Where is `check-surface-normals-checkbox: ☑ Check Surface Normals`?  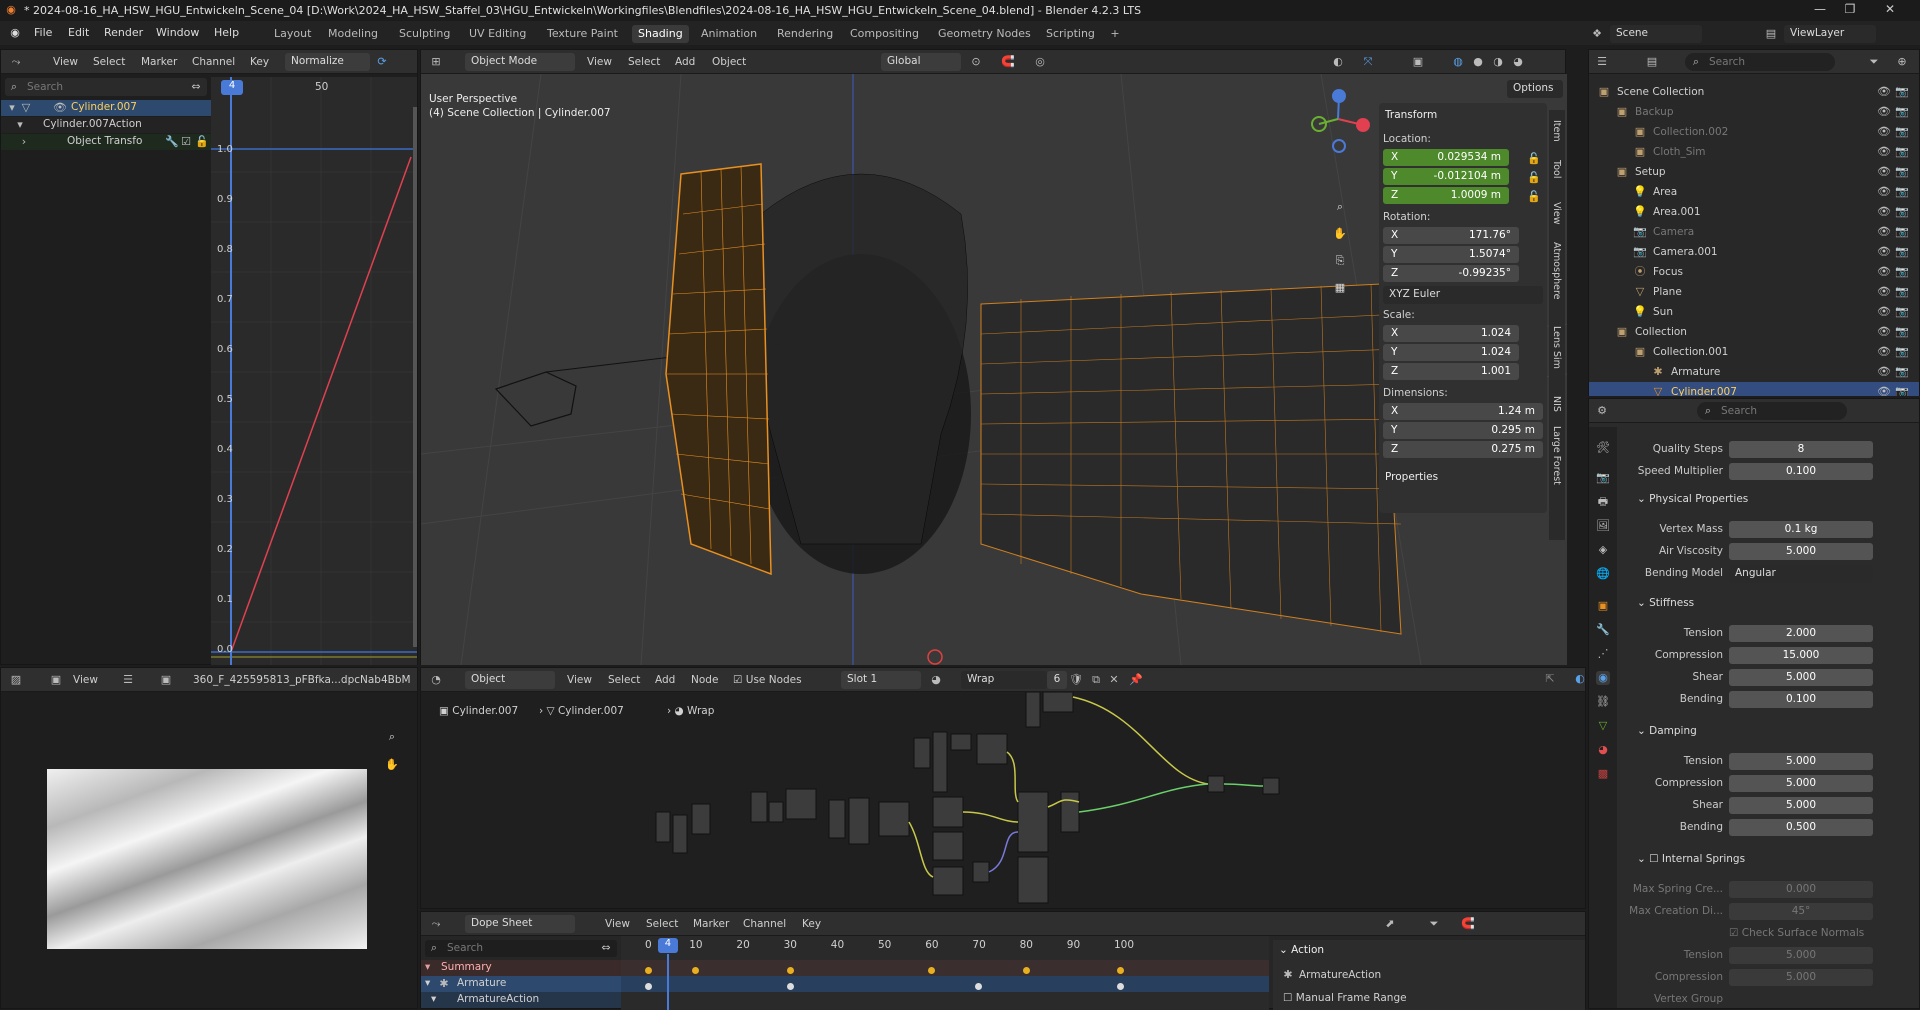
check-surface-normals-checkbox: ☑ Check Surface Normals is located at coordinates (1796, 933).